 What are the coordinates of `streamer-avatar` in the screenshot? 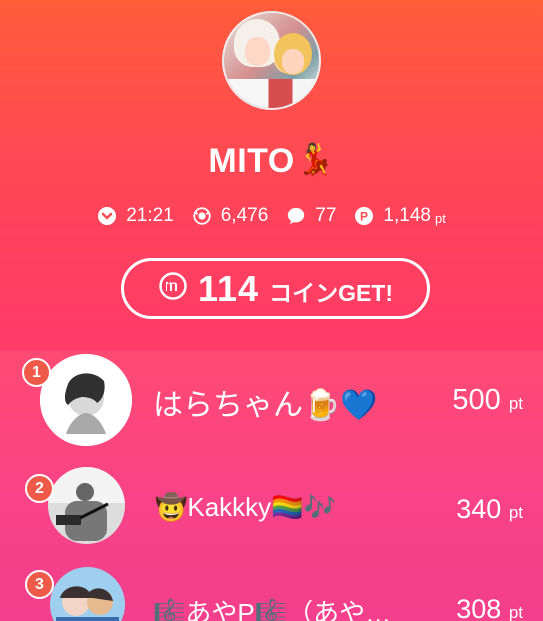 It's located at (271, 60).